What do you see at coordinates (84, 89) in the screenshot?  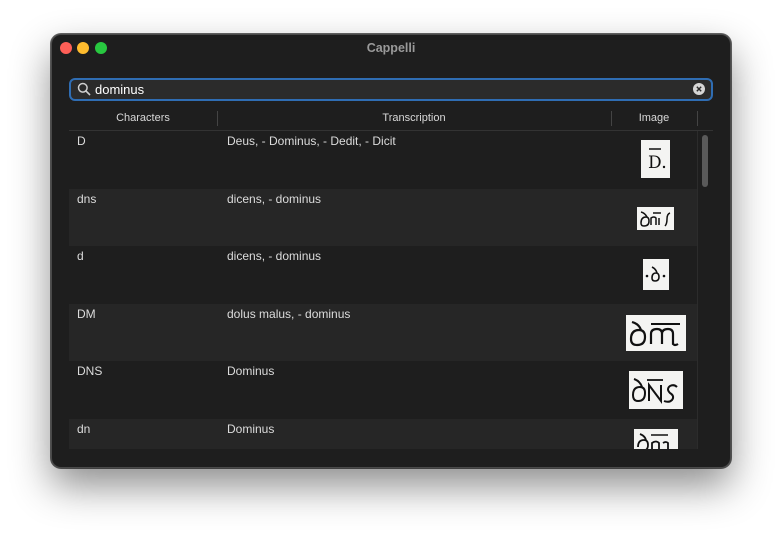 I see `magnifying-glass-icon` at bounding box center [84, 89].